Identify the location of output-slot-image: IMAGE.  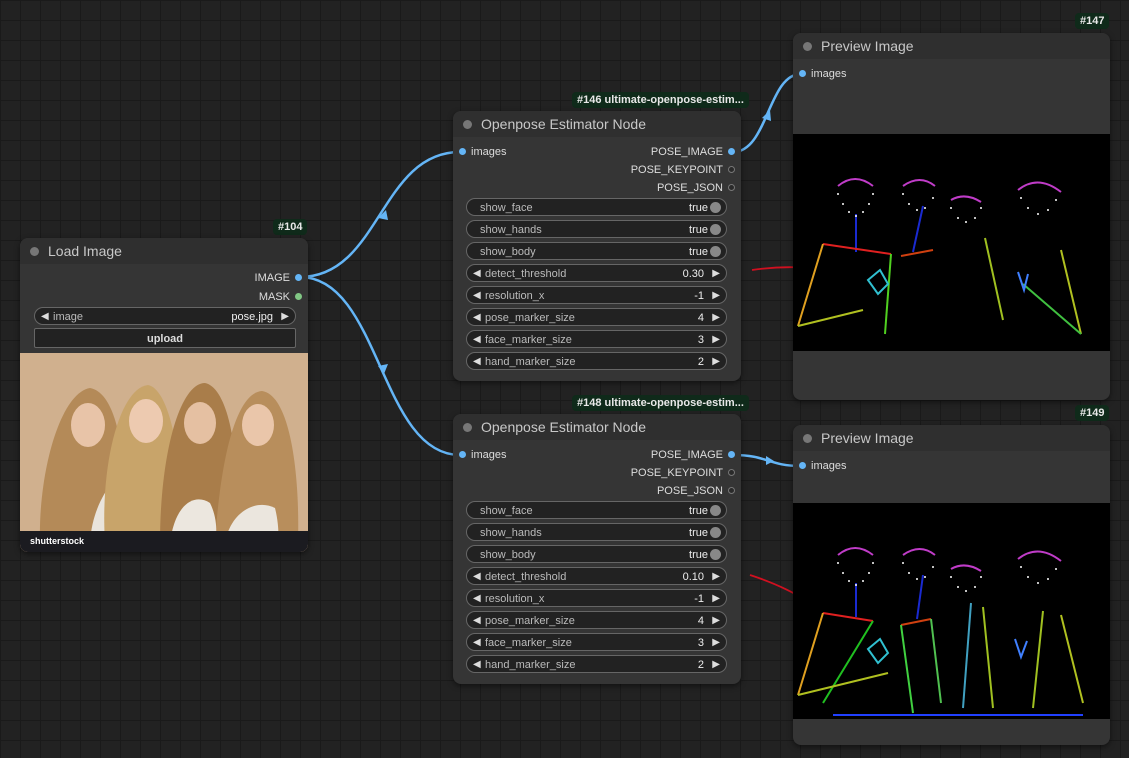
(279, 278).